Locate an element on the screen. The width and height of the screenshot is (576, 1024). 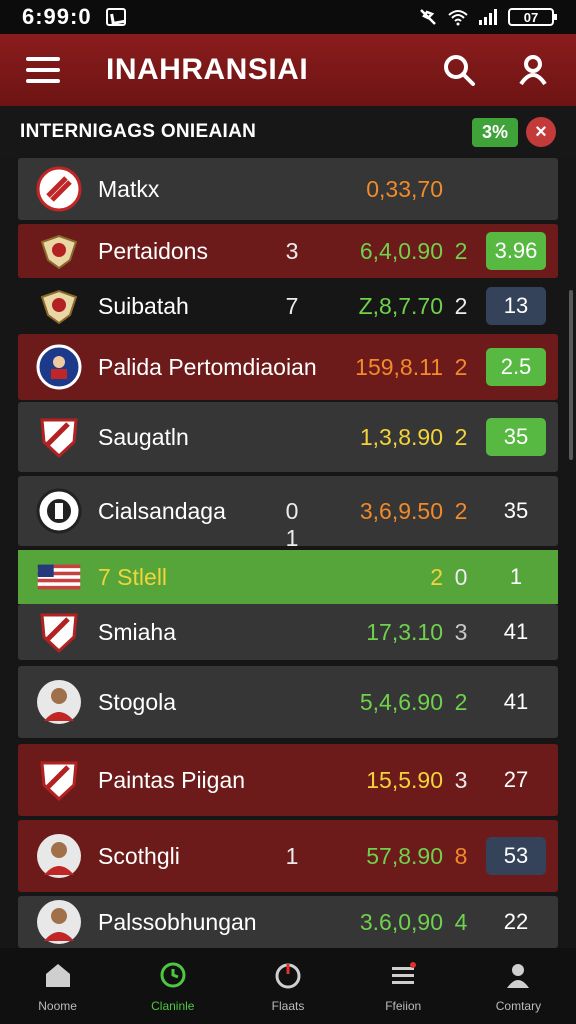
team-name: Paintas Piigan is located at coordinates (172, 779).